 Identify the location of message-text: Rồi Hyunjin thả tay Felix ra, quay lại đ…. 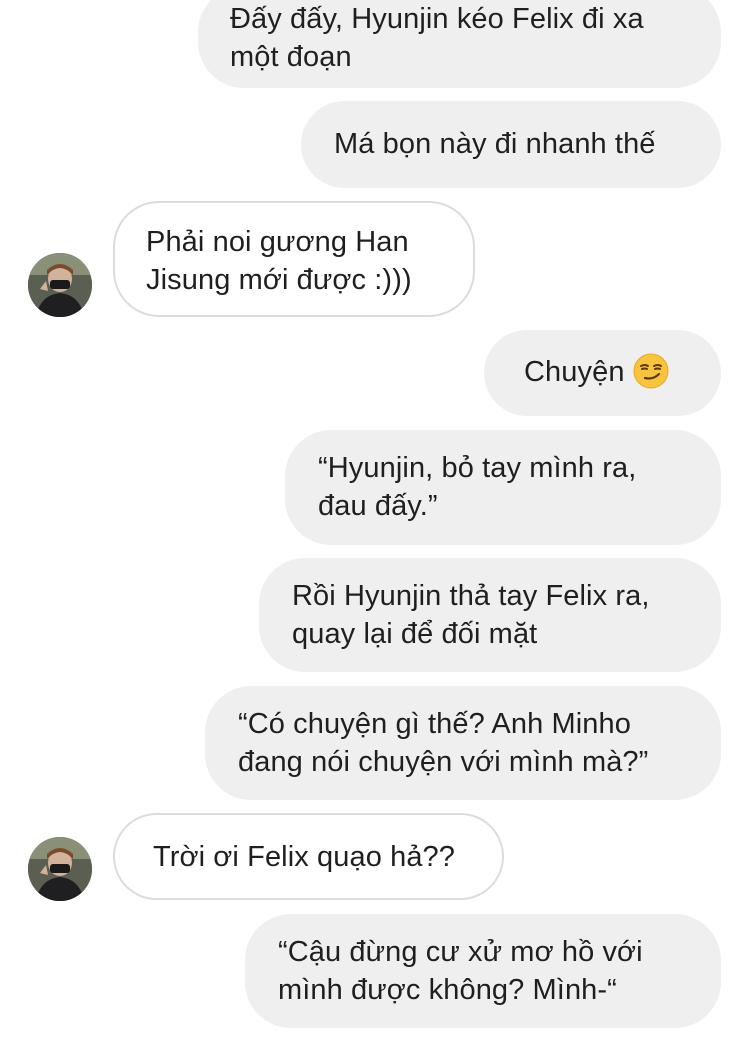
(471, 615).